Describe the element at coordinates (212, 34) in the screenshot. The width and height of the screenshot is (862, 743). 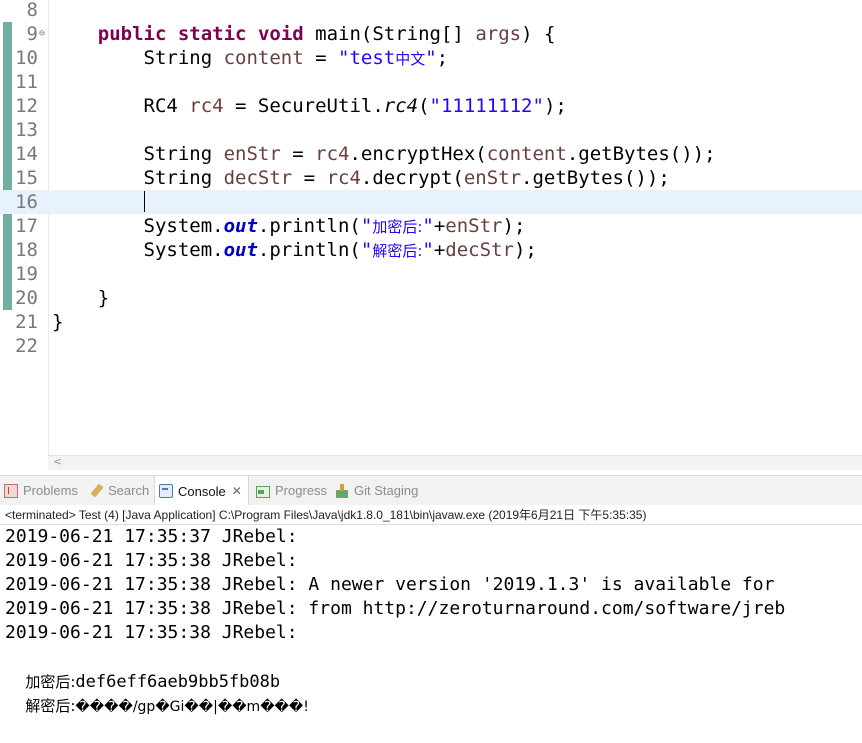
I see `code-token: static` at that location.